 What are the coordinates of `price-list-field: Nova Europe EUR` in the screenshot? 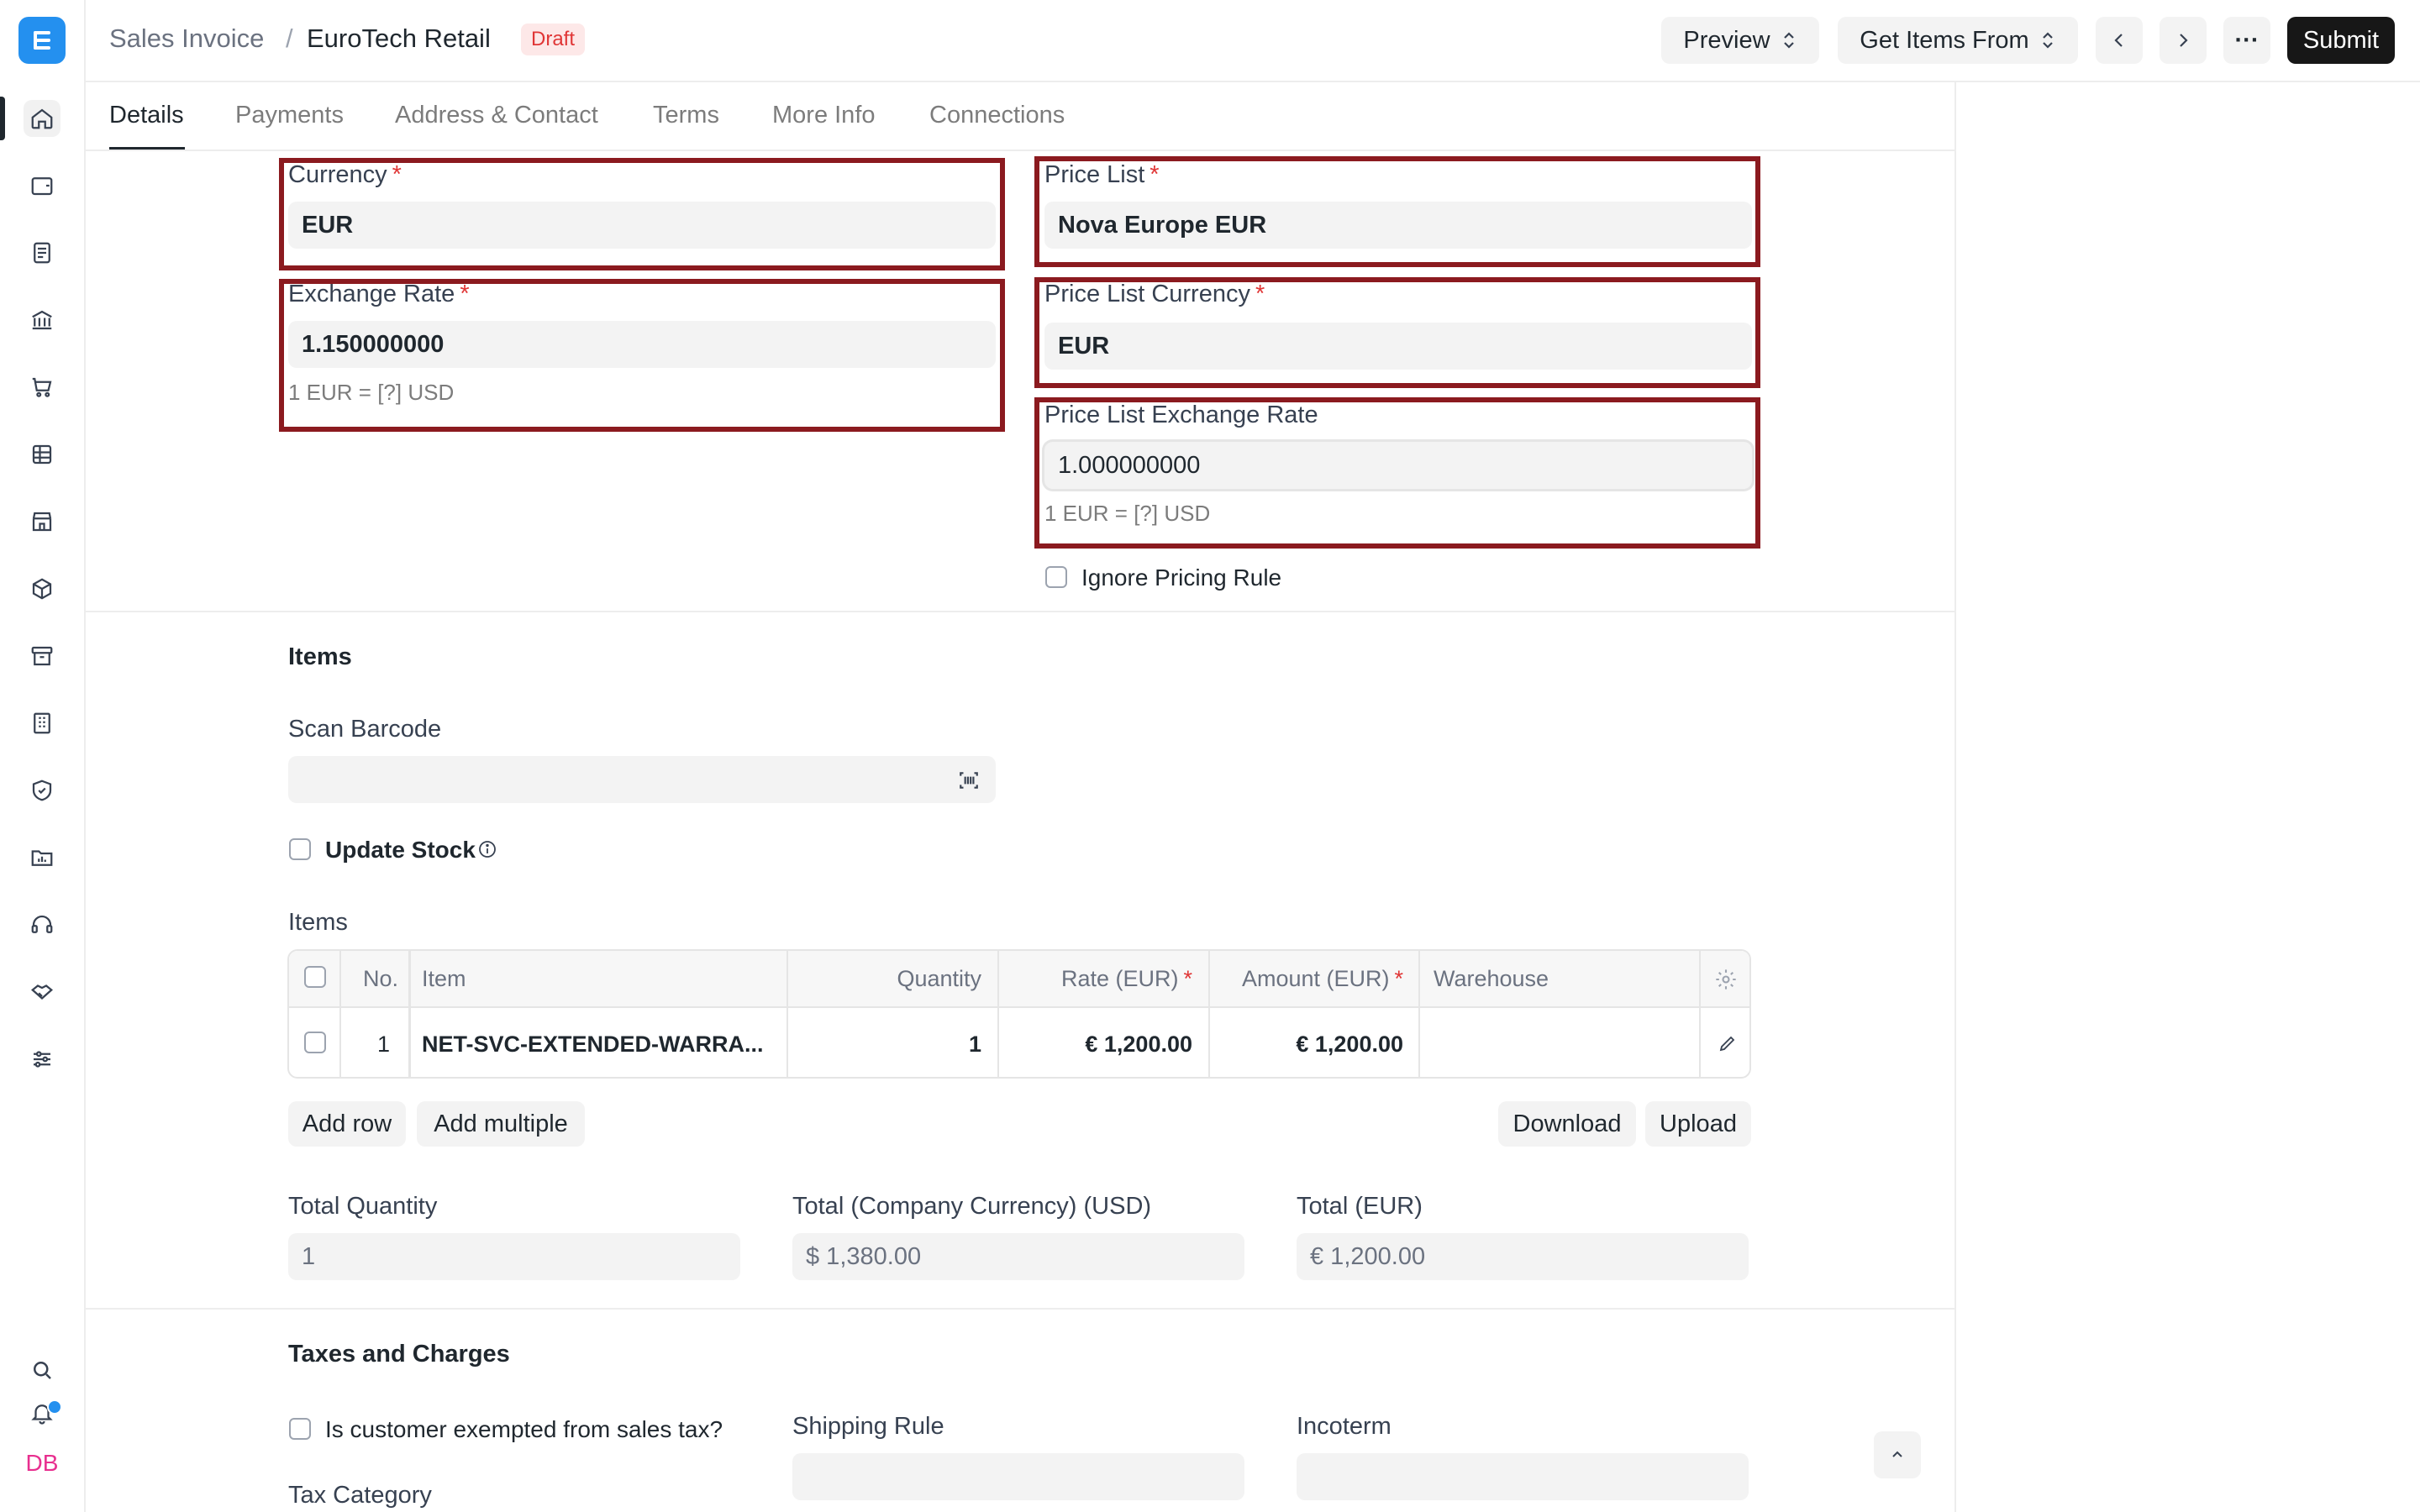 It's located at (1398, 225).